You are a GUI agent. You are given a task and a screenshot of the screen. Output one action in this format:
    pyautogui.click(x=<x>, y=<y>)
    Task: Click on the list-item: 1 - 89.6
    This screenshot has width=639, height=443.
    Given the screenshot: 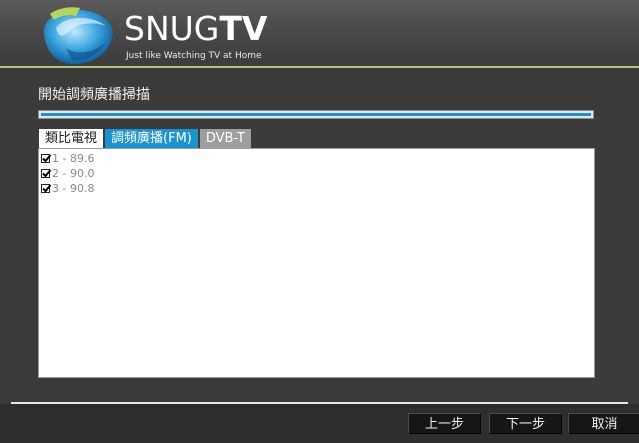 What is the action you would take?
    pyautogui.click(x=67, y=158)
    